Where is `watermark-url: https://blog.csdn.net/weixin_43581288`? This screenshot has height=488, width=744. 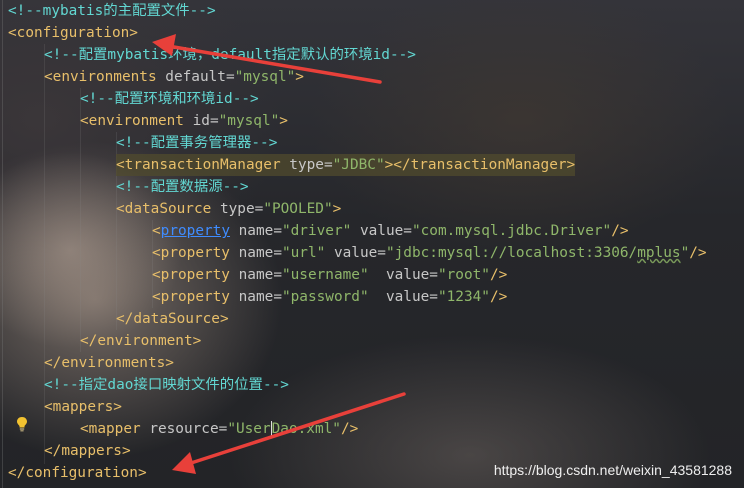 watermark-url: https://blog.csdn.net/weixin_43581288 is located at coordinates (612, 470).